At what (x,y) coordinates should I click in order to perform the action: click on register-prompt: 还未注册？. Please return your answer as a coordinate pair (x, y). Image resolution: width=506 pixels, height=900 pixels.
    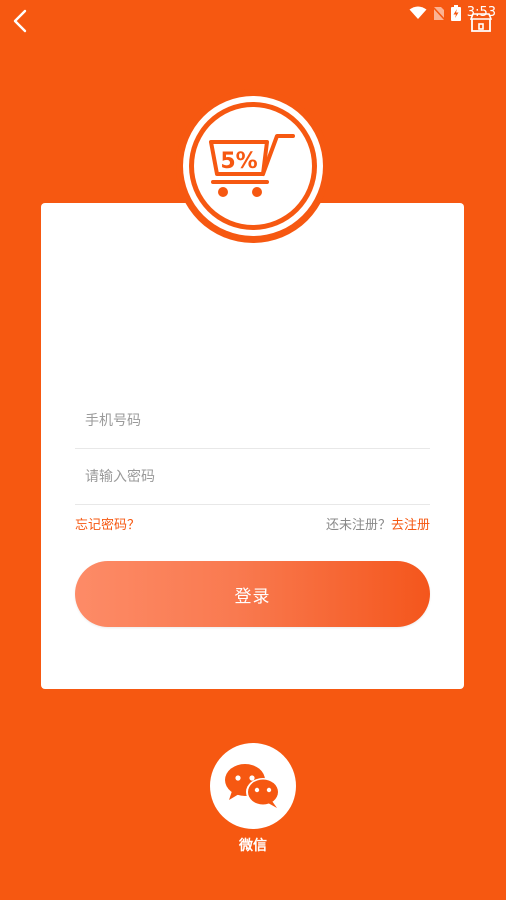
    Looking at the image, I should click on (358, 525).